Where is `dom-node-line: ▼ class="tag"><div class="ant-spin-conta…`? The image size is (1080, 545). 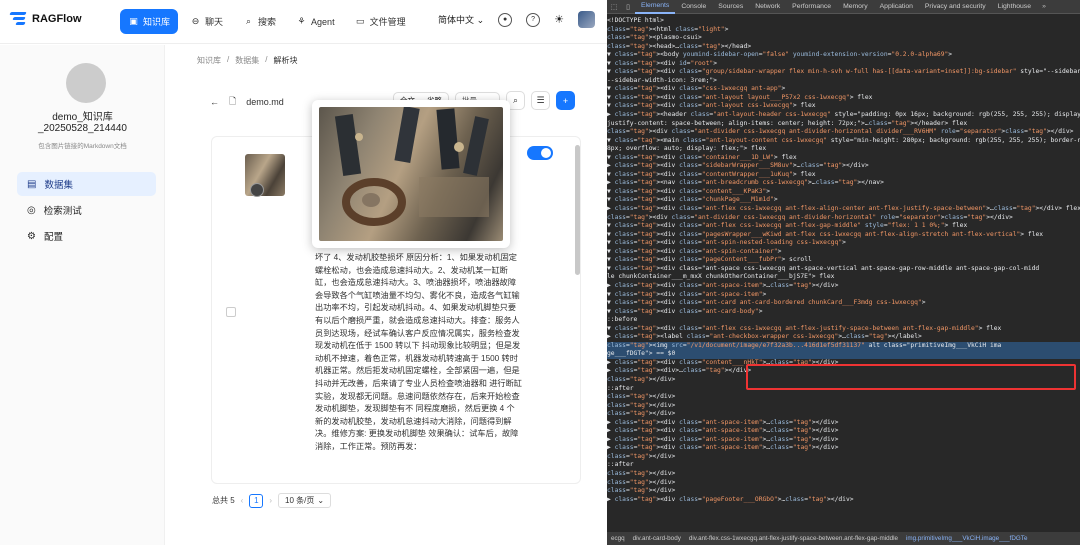
dom-node-line: ▼ class="tag"><div class="ant-spin-conta… is located at coordinates (843, 252).